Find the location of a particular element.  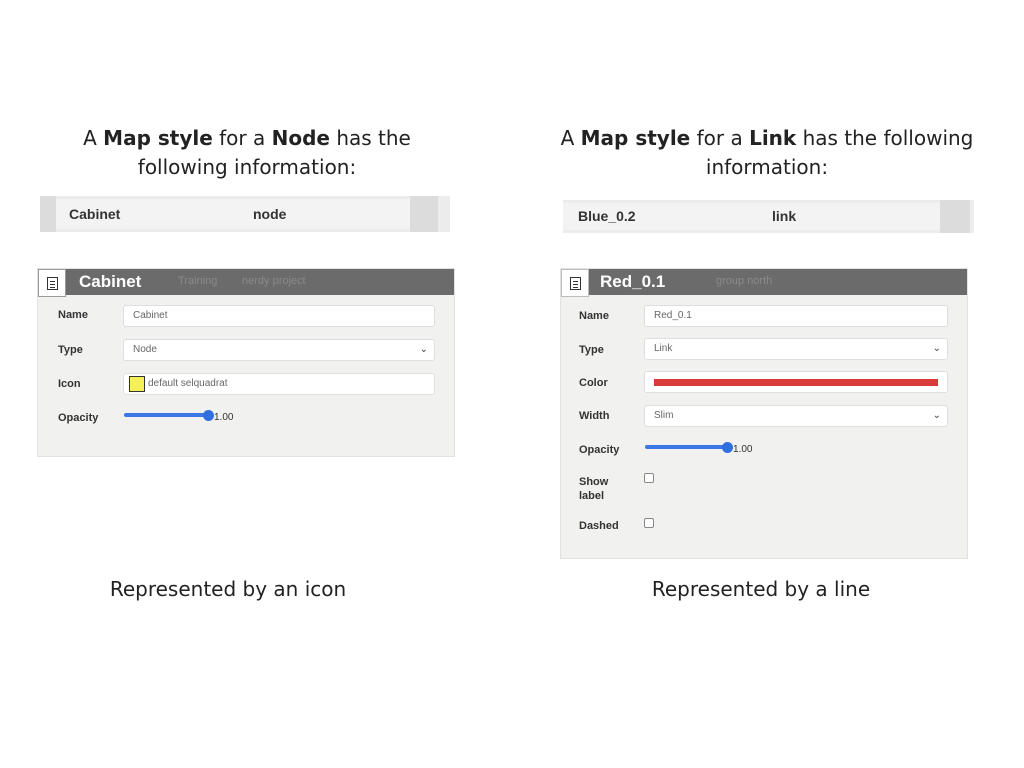

node-style-row: Cabinet node is located at coordinates (245, 214).